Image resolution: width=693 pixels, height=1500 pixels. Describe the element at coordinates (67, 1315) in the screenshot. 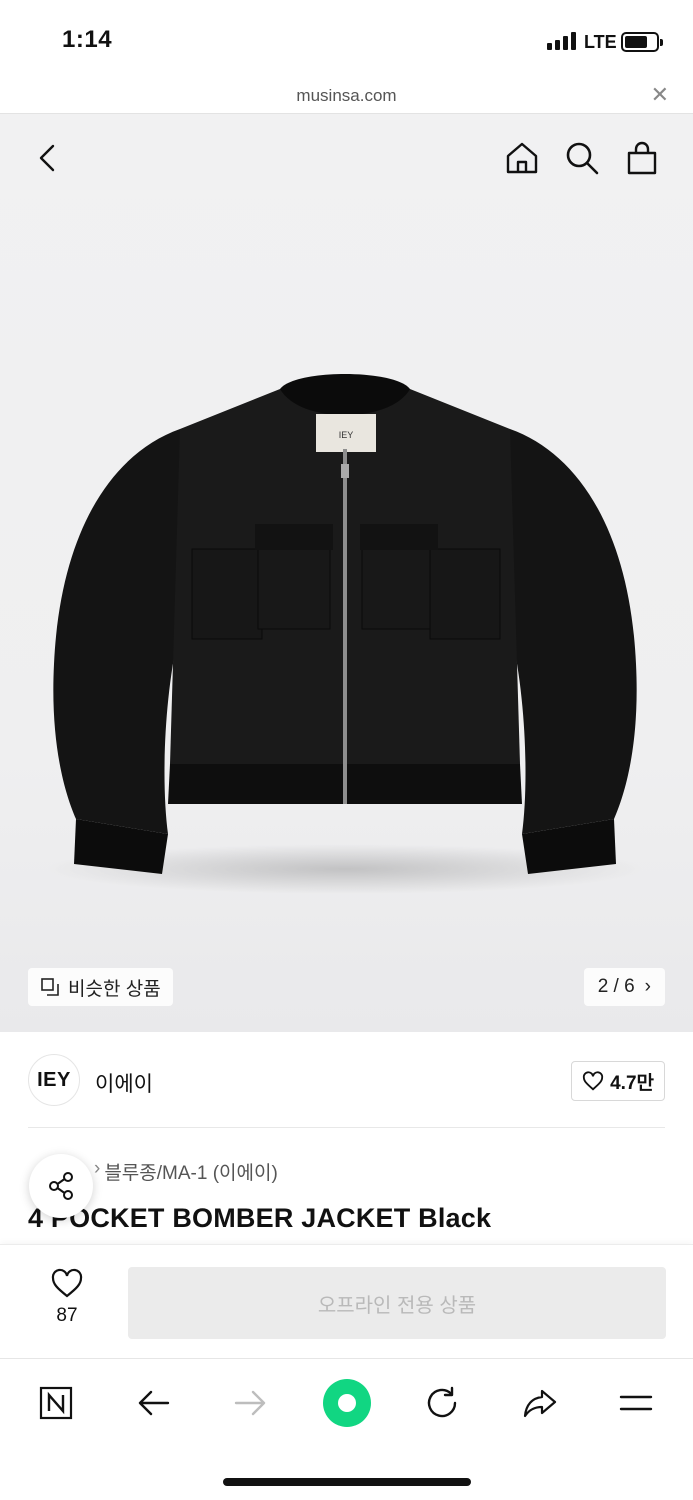

I see `wishlist-count: 87` at that location.